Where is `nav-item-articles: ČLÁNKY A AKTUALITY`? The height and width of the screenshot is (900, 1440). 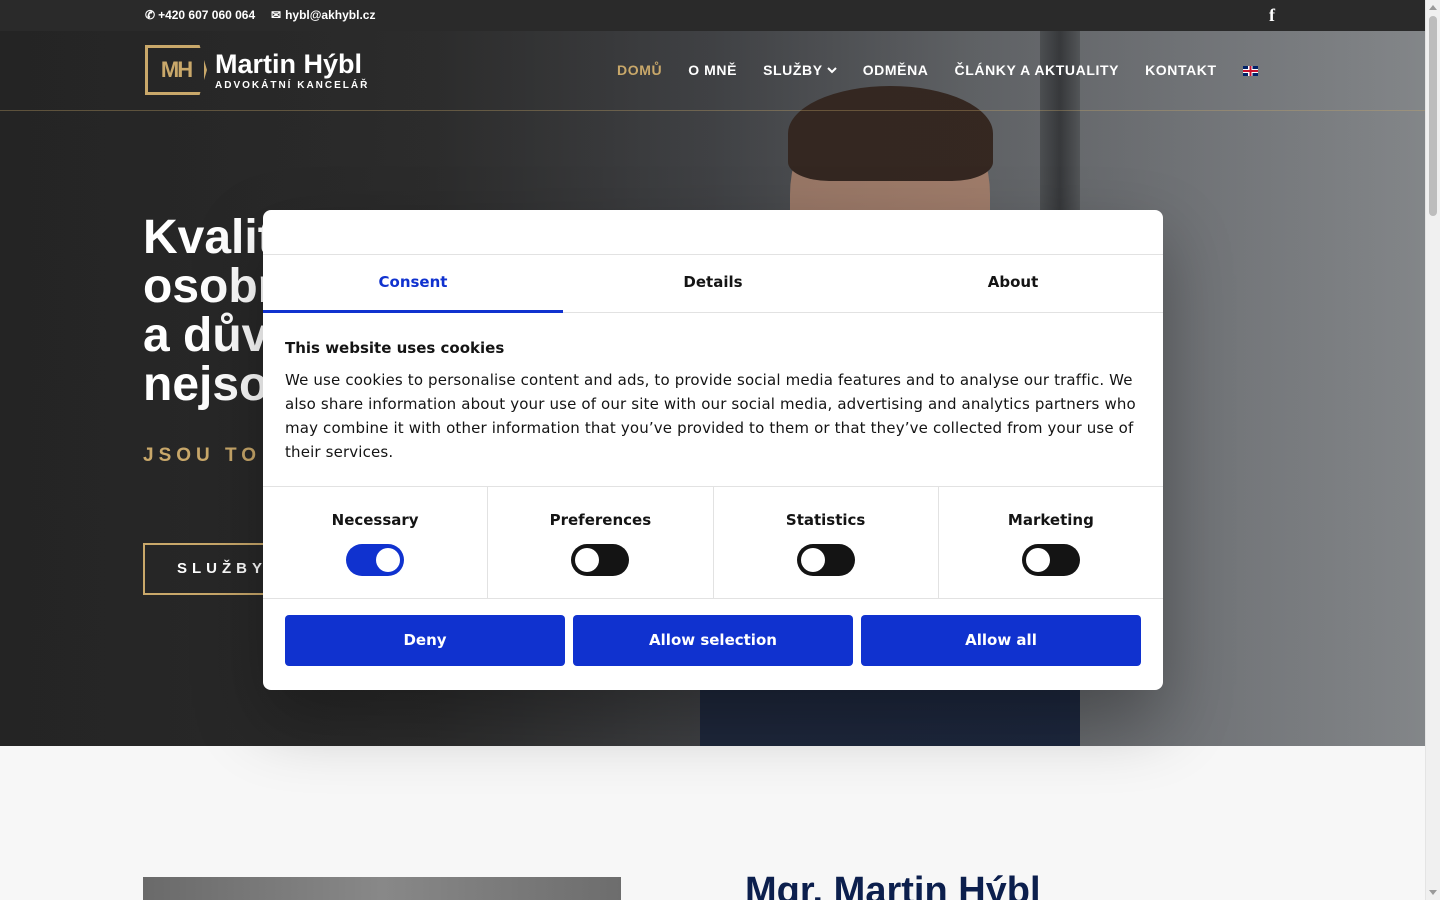
nav-item-articles: ČLÁNKY A AKTUALITY is located at coordinates (1037, 70).